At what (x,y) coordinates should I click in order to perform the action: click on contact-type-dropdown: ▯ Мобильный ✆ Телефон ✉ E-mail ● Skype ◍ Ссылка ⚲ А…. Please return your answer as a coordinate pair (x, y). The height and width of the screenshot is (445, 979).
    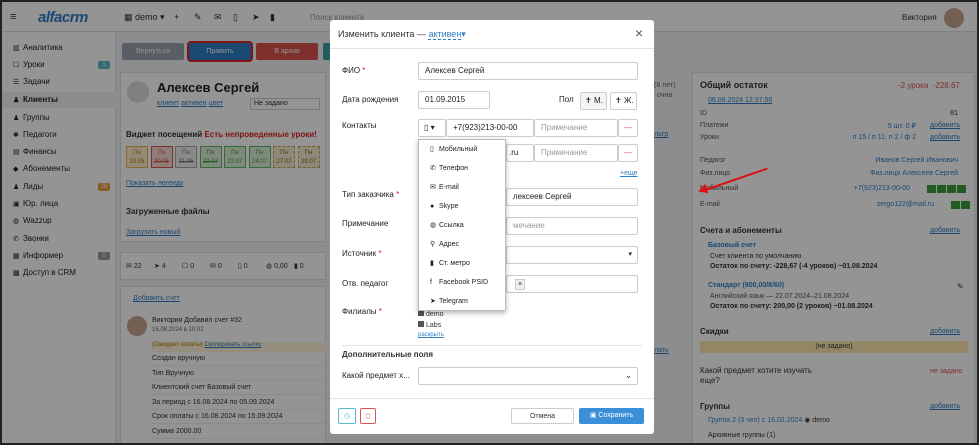
    Looking at the image, I should click on (462, 225).